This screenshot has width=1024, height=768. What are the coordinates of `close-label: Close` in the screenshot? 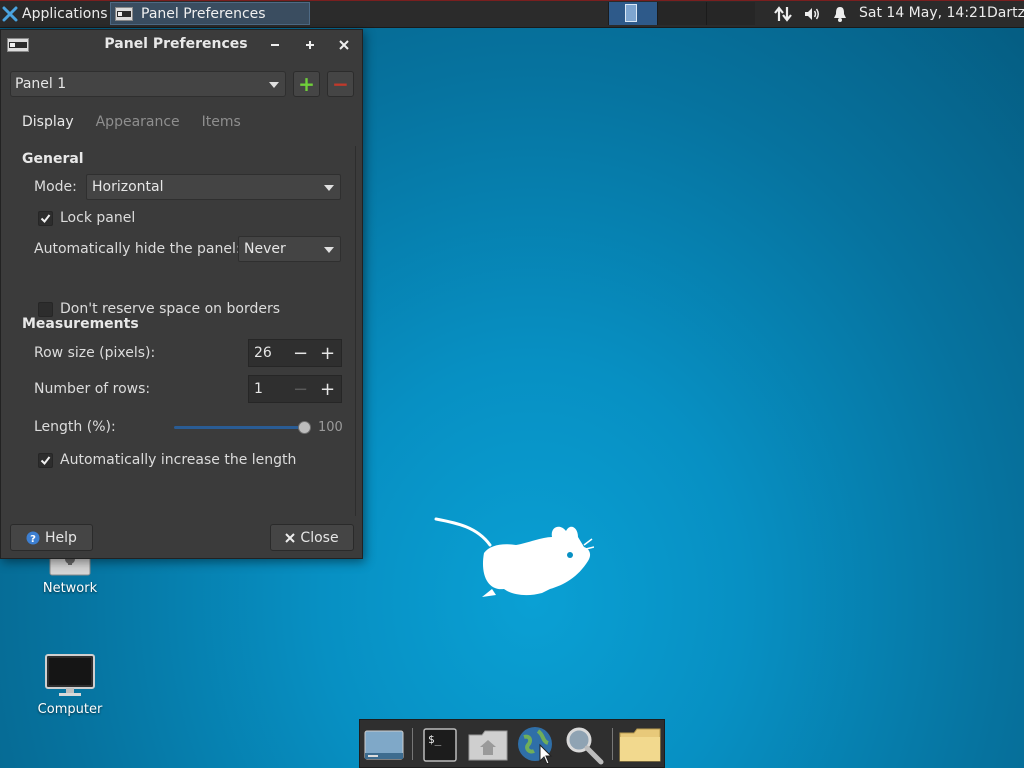 It's located at (319, 537).